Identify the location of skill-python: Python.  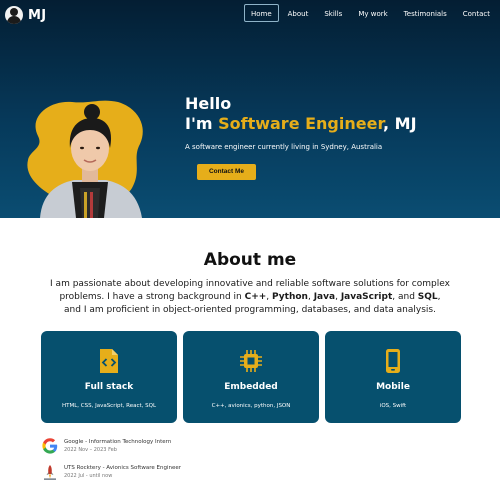
(290, 297).